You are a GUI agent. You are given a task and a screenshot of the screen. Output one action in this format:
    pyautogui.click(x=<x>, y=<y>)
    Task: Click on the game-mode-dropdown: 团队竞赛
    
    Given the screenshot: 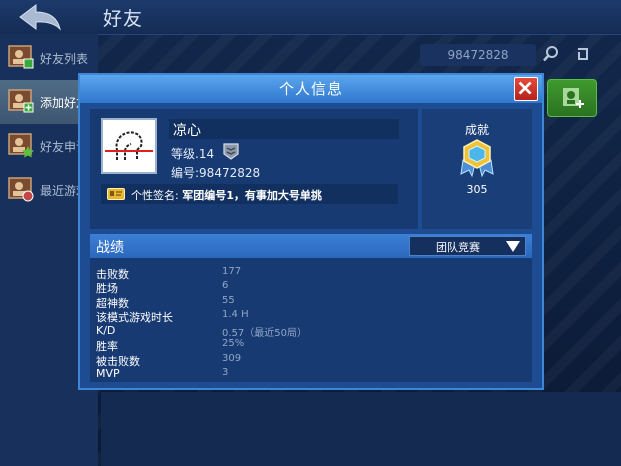 What is the action you would take?
    pyautogui.click(x=467, y=246)
    